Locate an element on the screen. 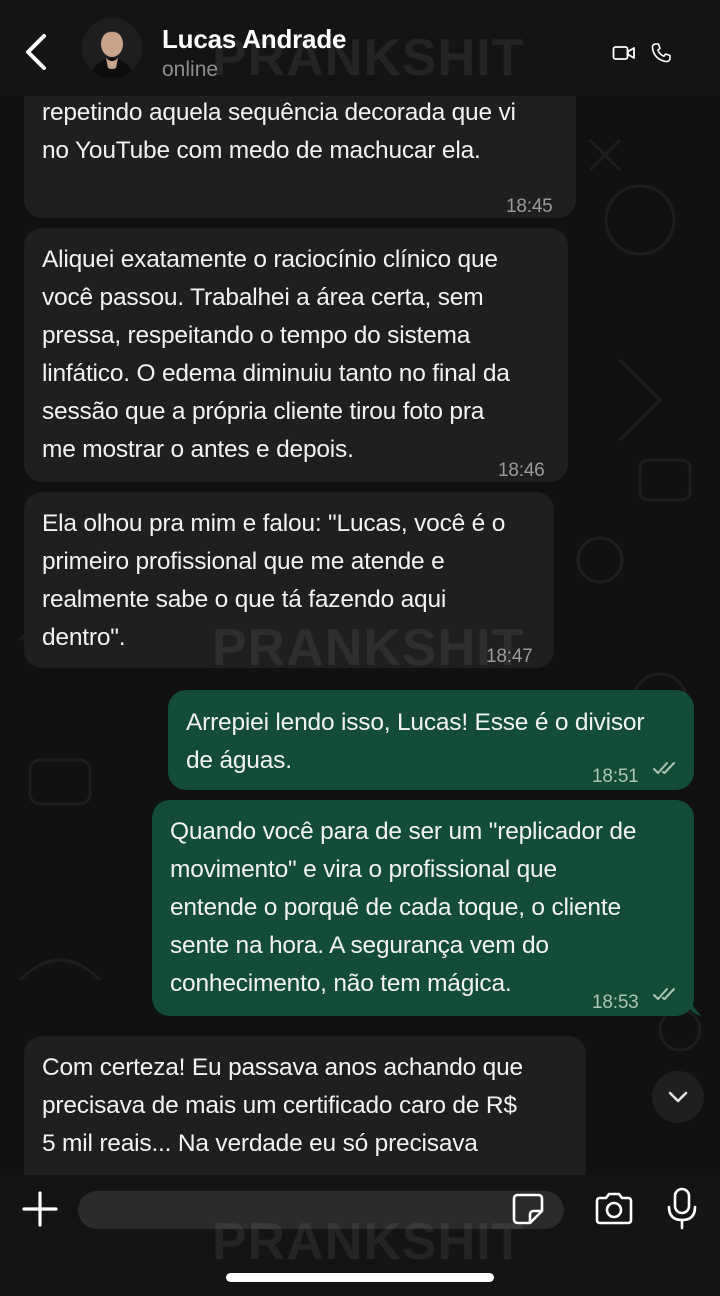  message-line: no YouTube com medo de machucar ela. is located at coordinates (261, 150).